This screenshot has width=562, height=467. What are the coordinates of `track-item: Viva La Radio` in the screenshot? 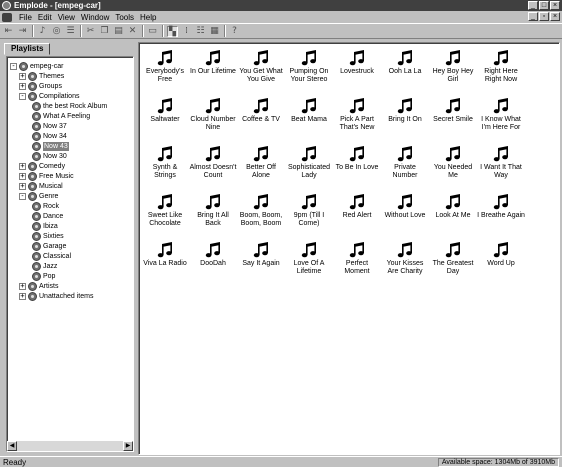 It's located at (165, 254).